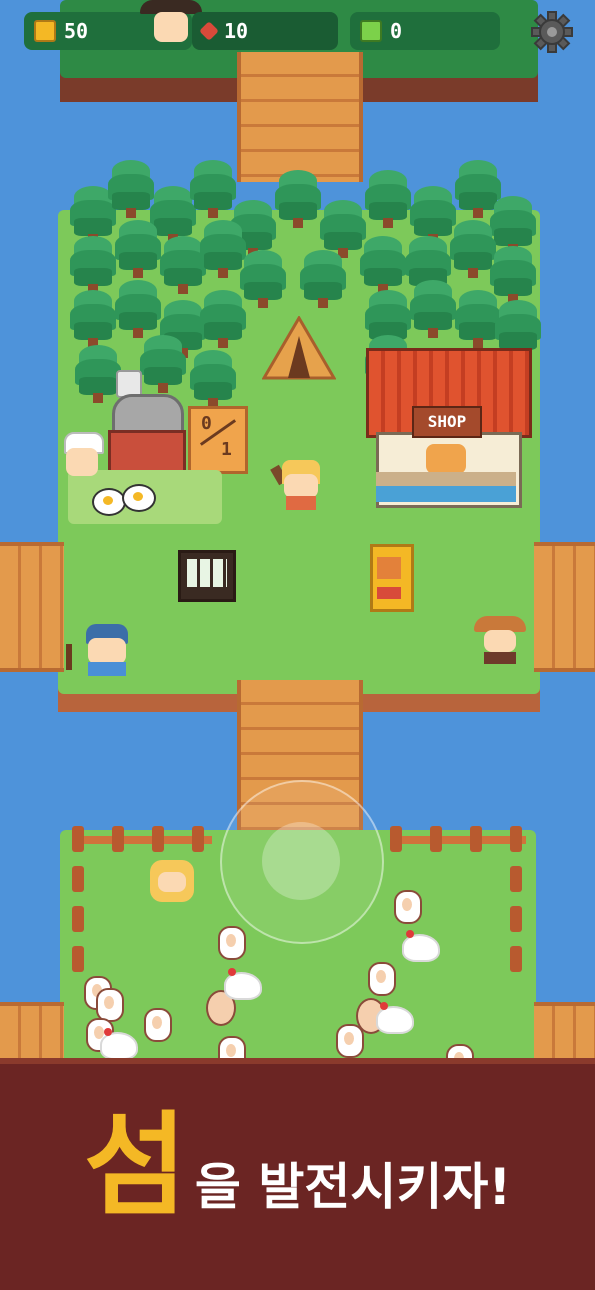 Image resolution: width=595 pixels, height=1290 pixels. Describe the element at coordinates (209, 31) in the screenshot. I see `red-gem-icon` at that location.